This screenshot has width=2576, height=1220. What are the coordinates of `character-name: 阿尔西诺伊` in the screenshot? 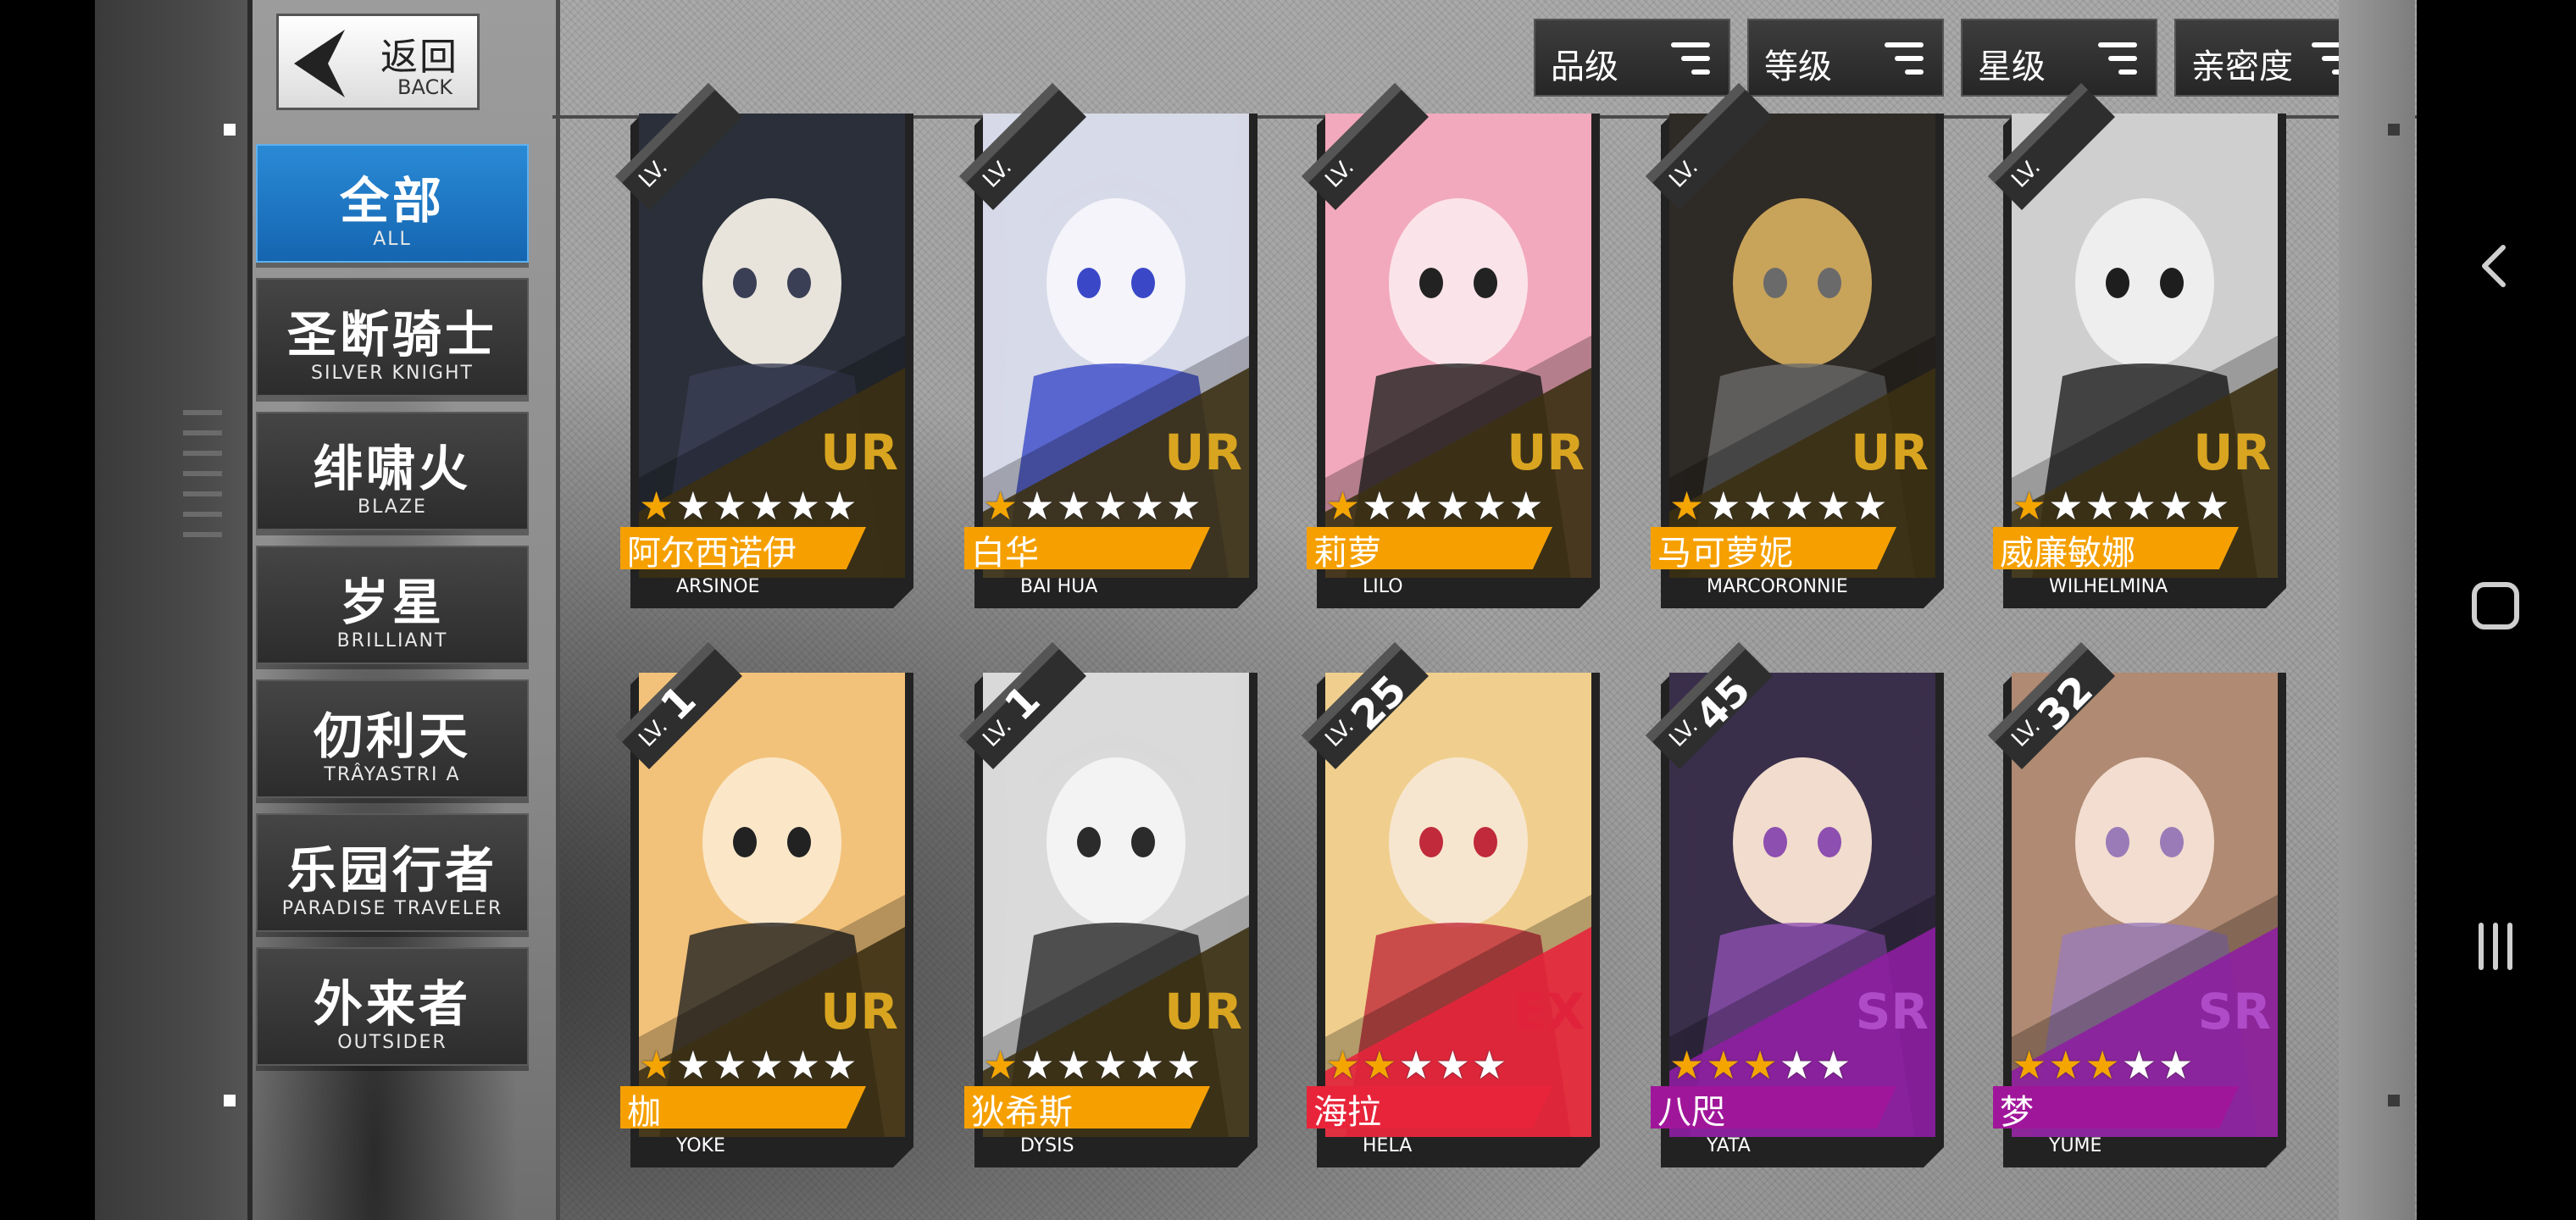 It's located at (712, 553).